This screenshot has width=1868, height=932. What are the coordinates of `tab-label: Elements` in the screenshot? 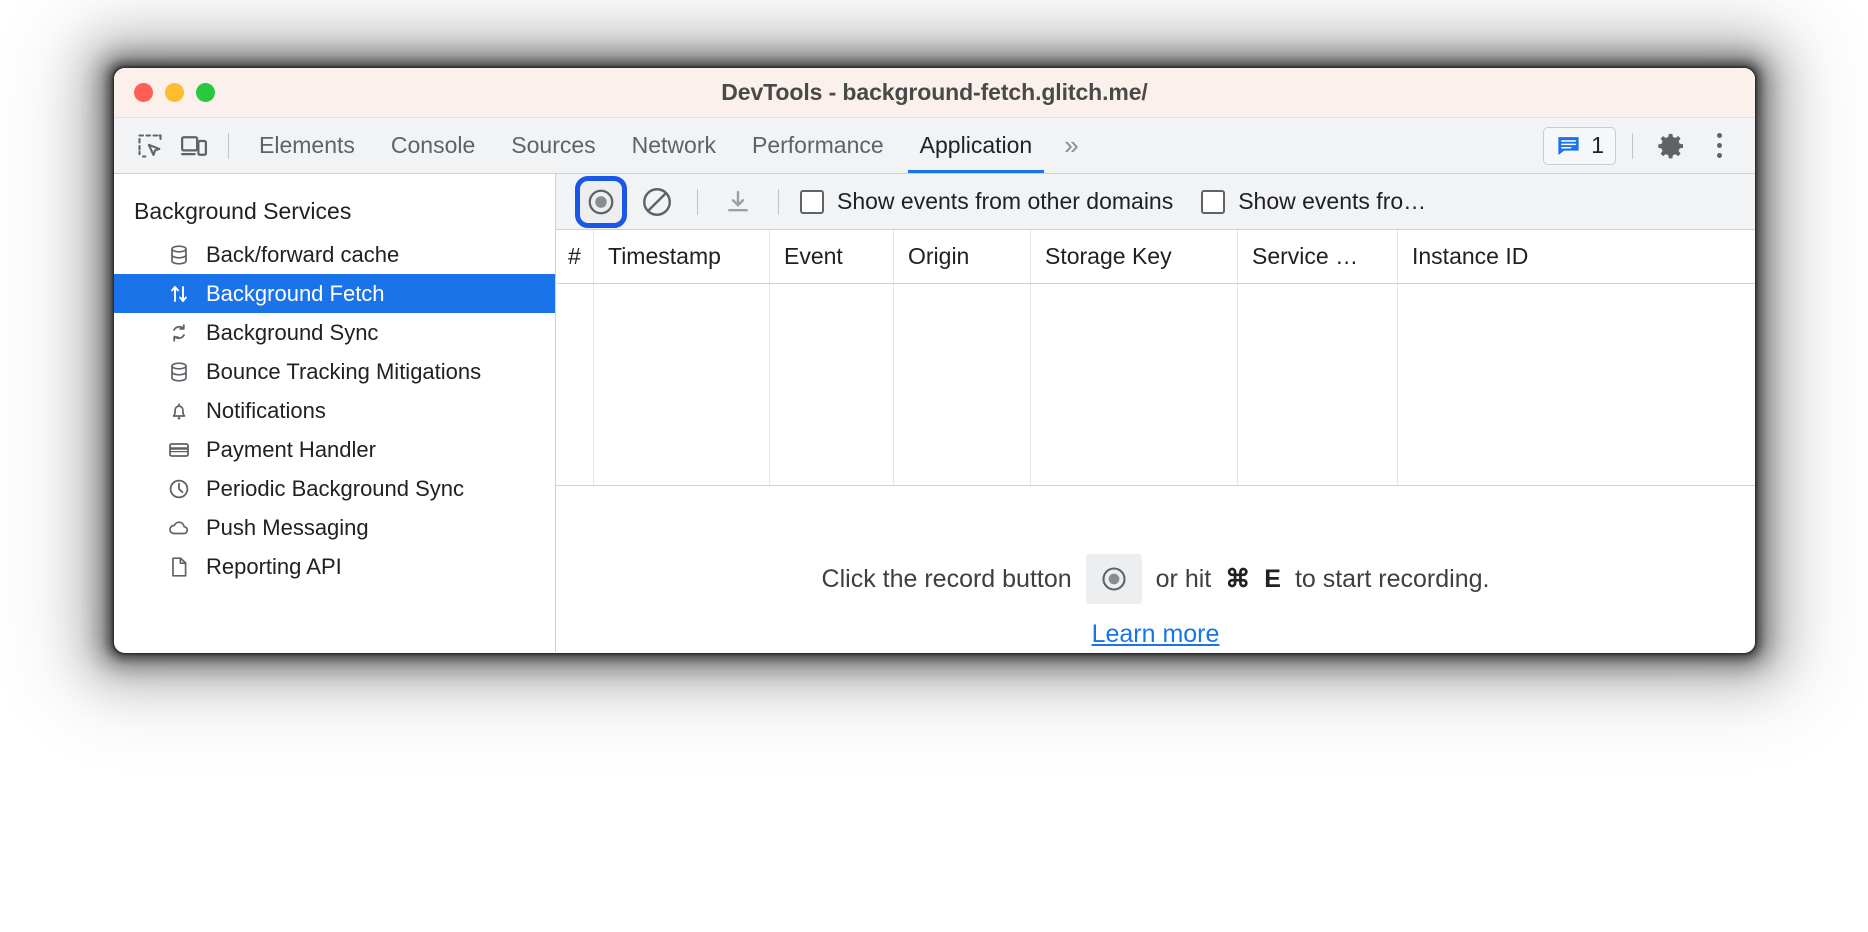 It's located at (307, 145).